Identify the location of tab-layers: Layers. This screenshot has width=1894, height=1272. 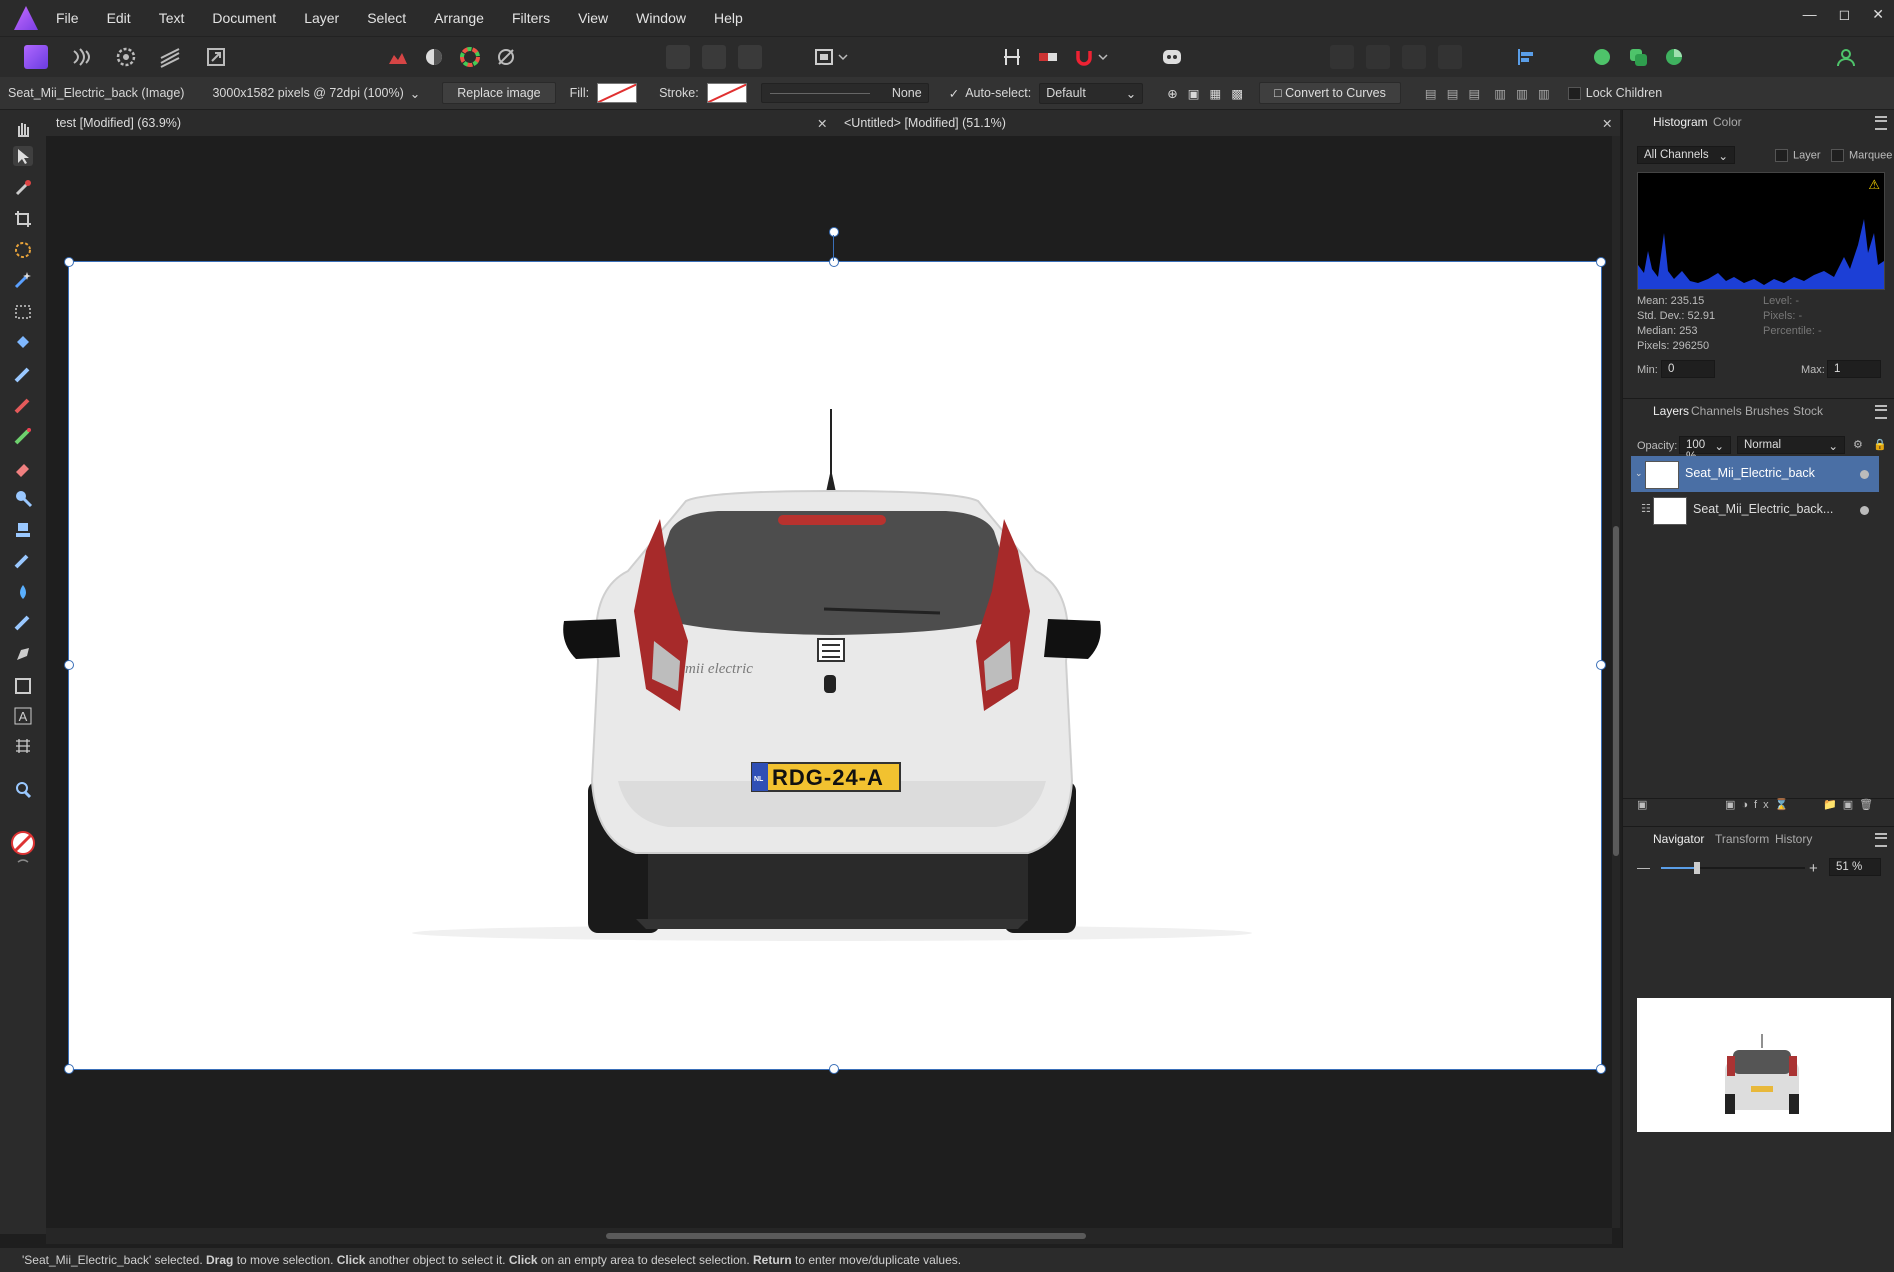
(1671, 411).